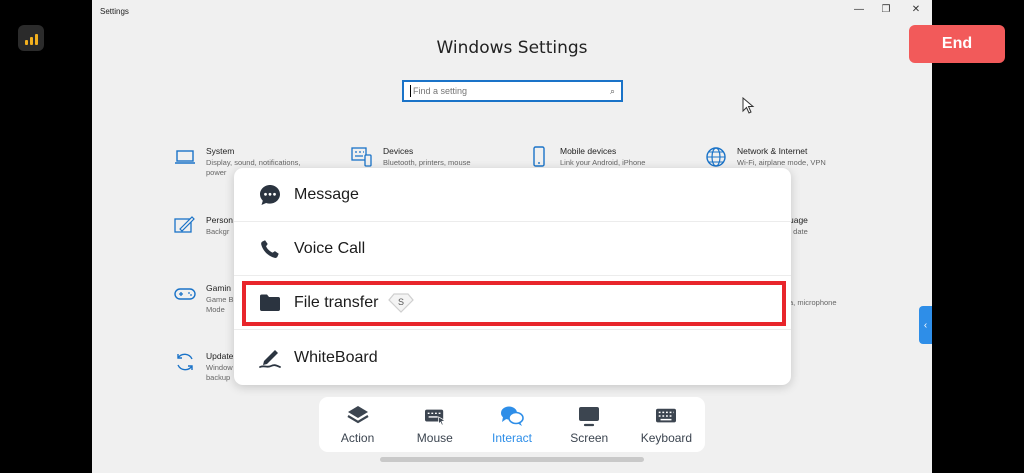  What do you see at coordinates (220, 304) in the screenshot?
I see `tile-desc: Game B Mode` at bounding box center [220, 304].